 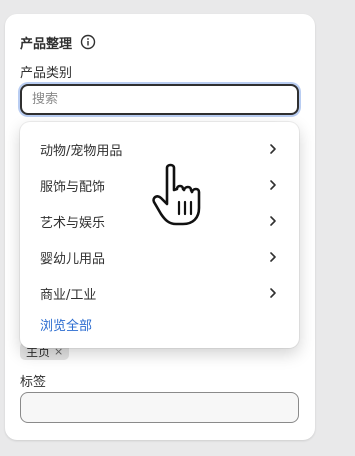 What do you see at coordinates (88, 42) in the screenshot?
I see `info-icon` at bounding box center [88, 42].